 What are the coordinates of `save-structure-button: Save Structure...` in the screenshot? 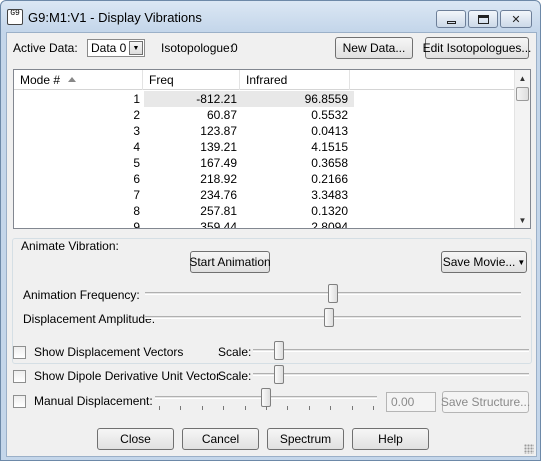 It's located at (485, 402).